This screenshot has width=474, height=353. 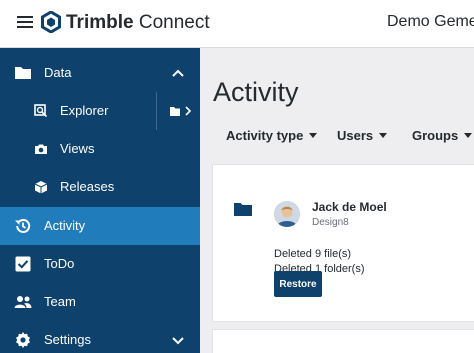 I want to click on avatar, so click(x=287, y=214).